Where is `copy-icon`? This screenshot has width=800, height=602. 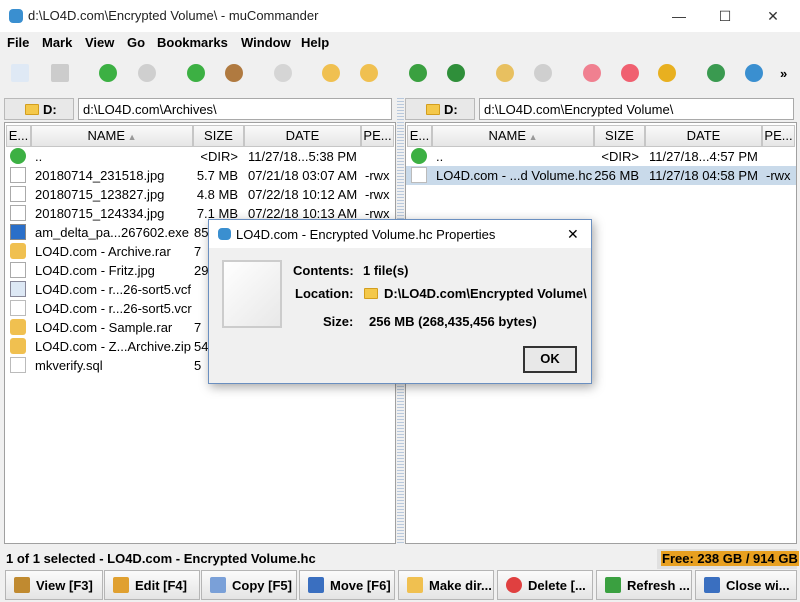
copy-icon is located at coordinates (218, 585).